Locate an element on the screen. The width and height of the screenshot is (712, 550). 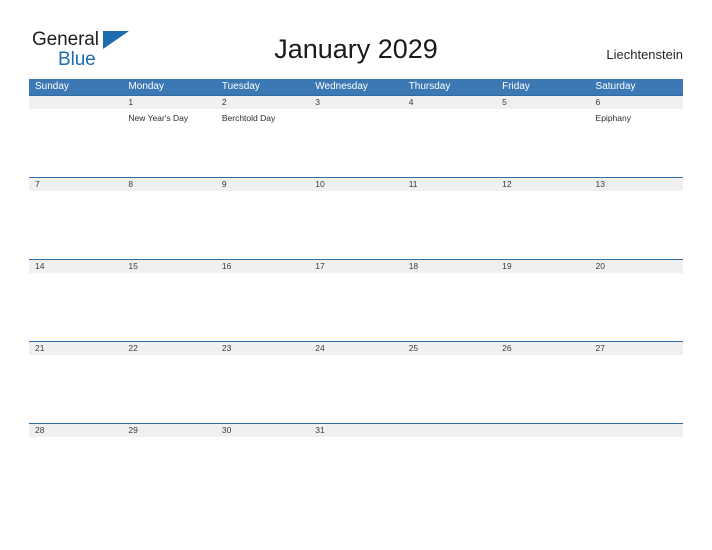
day-number: 6 is located at coordinates (636, 102).